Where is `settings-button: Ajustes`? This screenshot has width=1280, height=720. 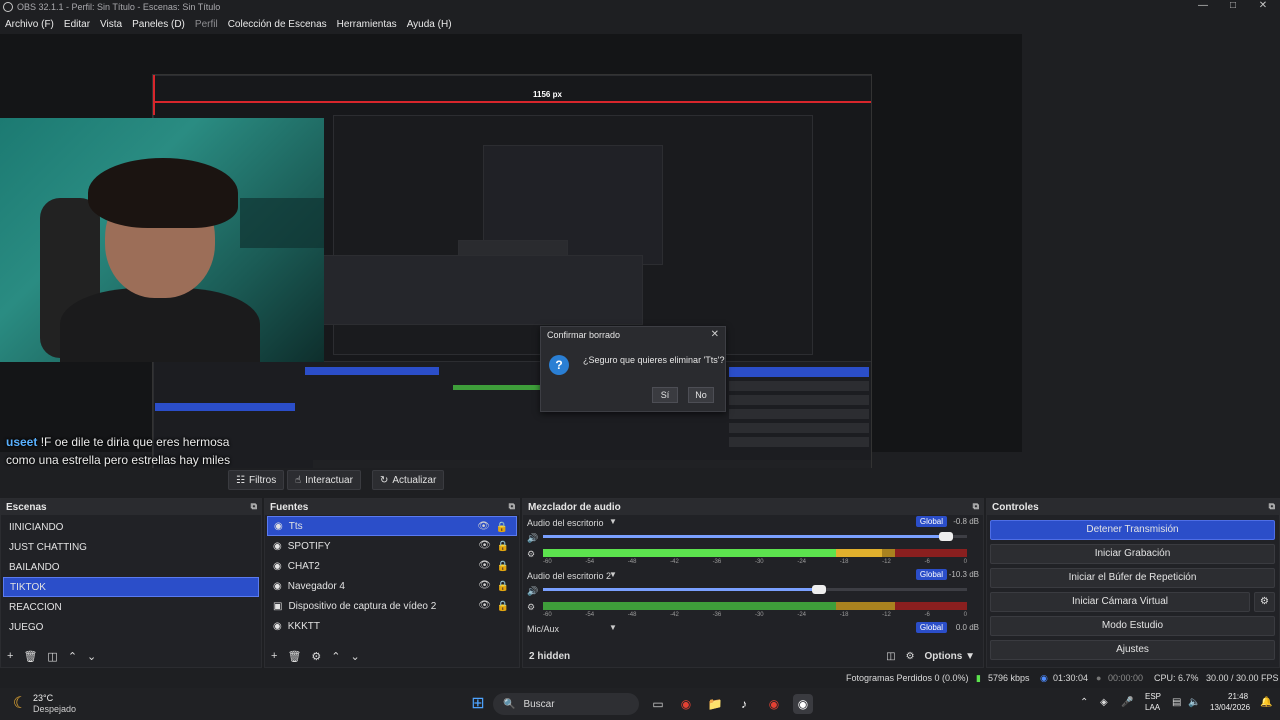
settings-button: Ajustes is located at coordinates (1132, 650).